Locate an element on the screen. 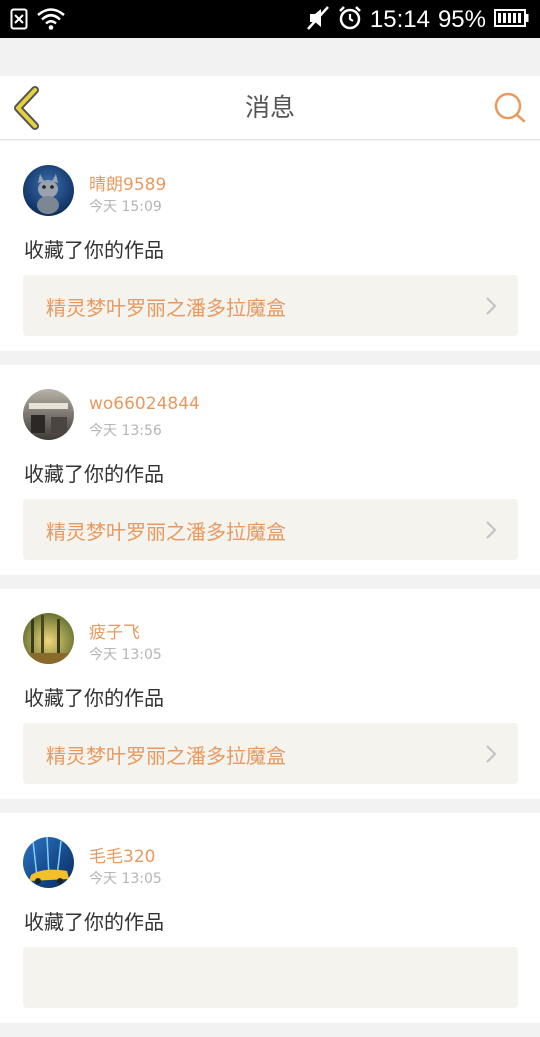  back-button is located at coordinates (32, 108).